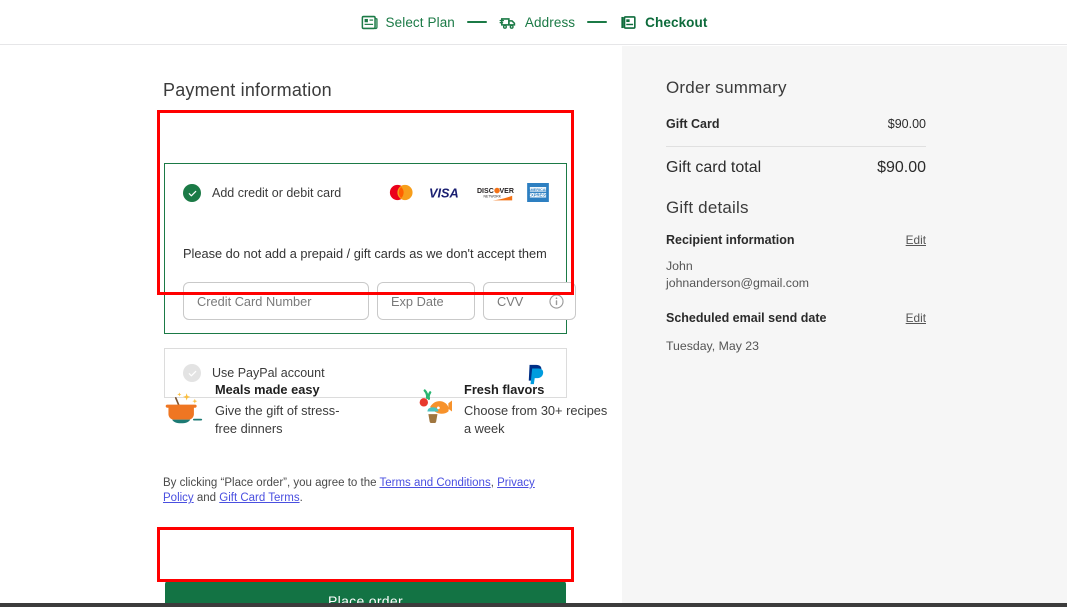 The image size is (1067, 607). I want to click on card-fields-group: Credit Card Number Exp Date CVV, so click(379, 301).